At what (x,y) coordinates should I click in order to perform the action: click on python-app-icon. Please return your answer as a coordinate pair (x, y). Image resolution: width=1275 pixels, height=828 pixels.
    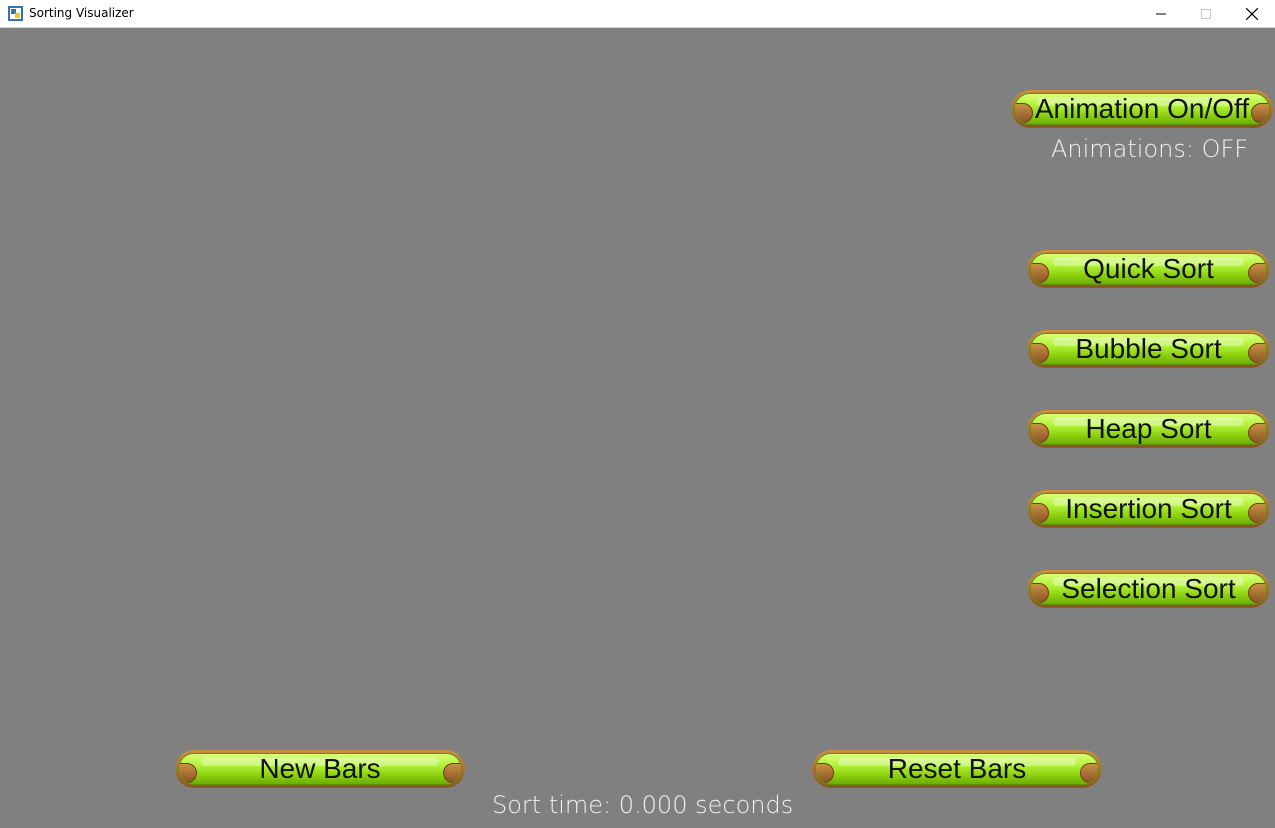
    Looking at the image, I should click on (15, 13).